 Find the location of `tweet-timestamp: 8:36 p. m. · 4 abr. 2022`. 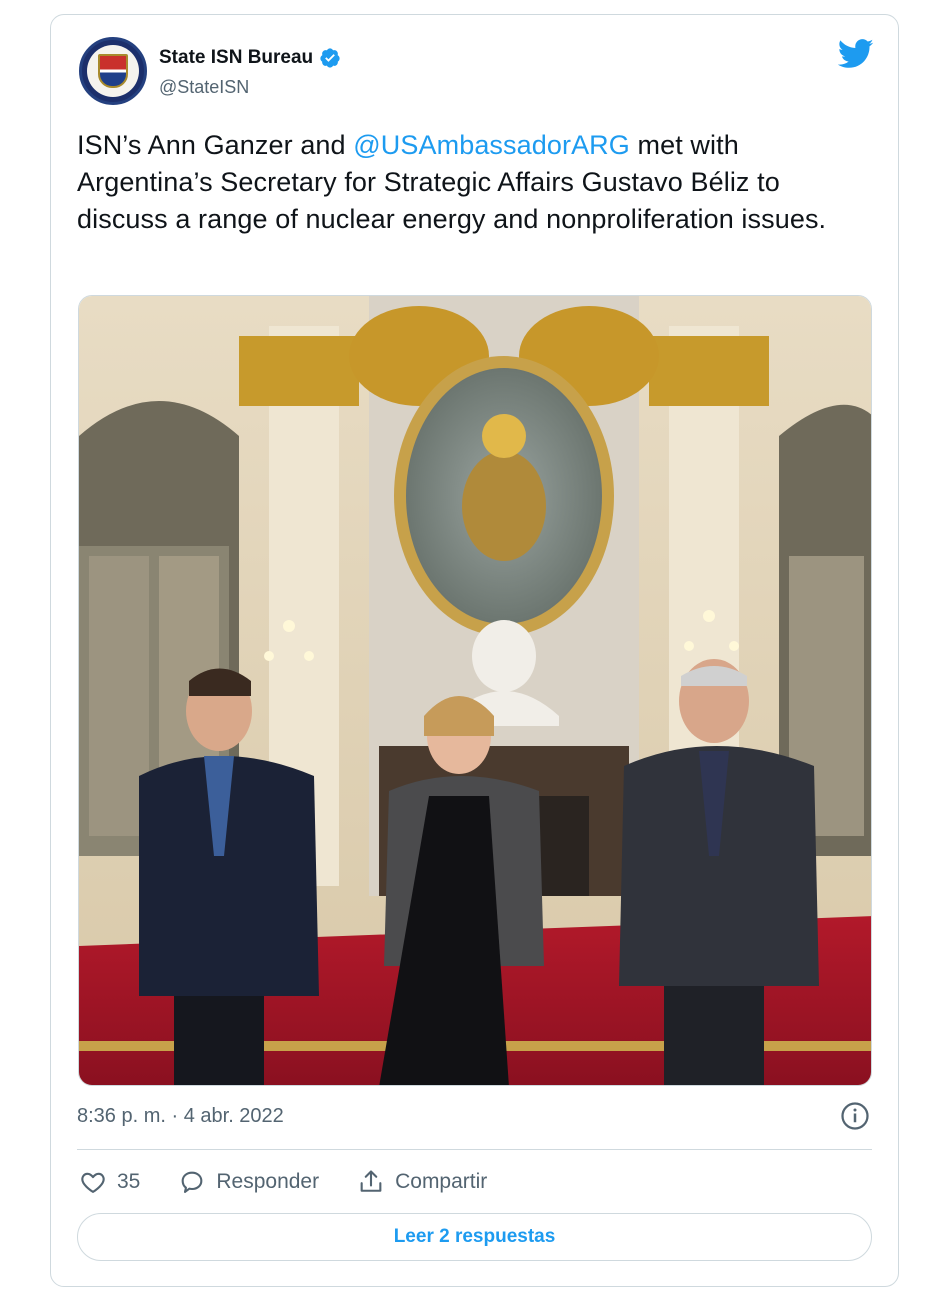

tweet-timestamp: 8:36 p. m. · 4 abr. 2022 is located at coordinates (180, 1116).